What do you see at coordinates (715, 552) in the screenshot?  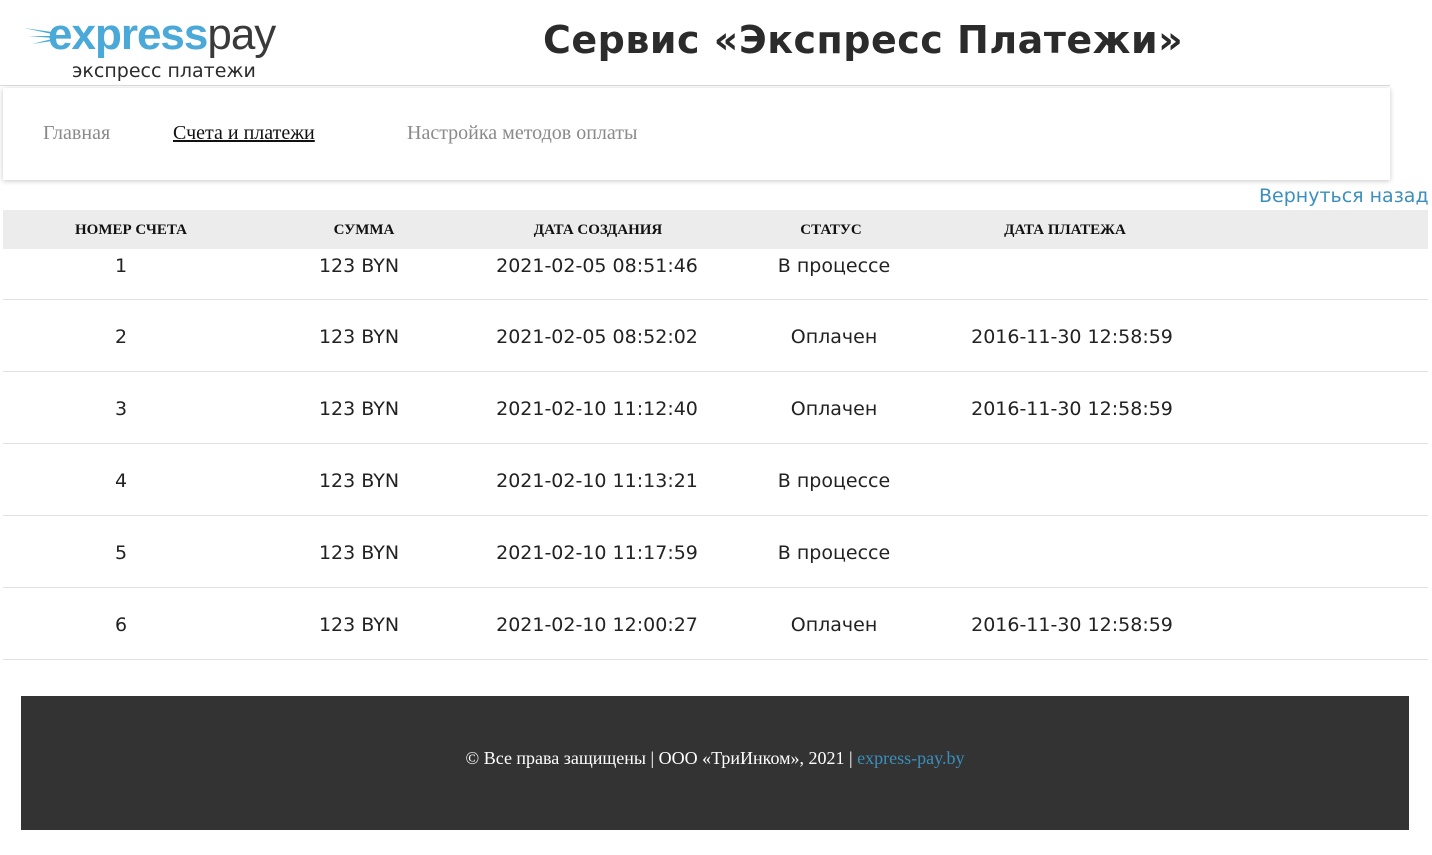 I see `table-row: 5 123 BYN 2021-02-10 11:17:59 В процессе` at bounding box center [715, 552].